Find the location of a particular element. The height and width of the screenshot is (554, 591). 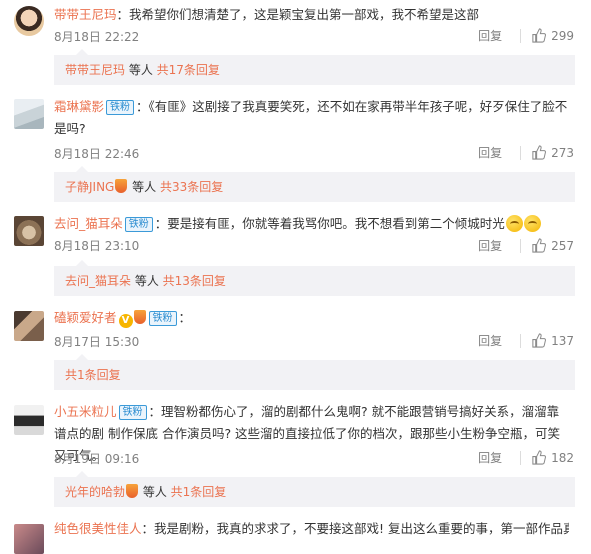

comment-actions: 回复 257 is located at coordinates (526, 245).